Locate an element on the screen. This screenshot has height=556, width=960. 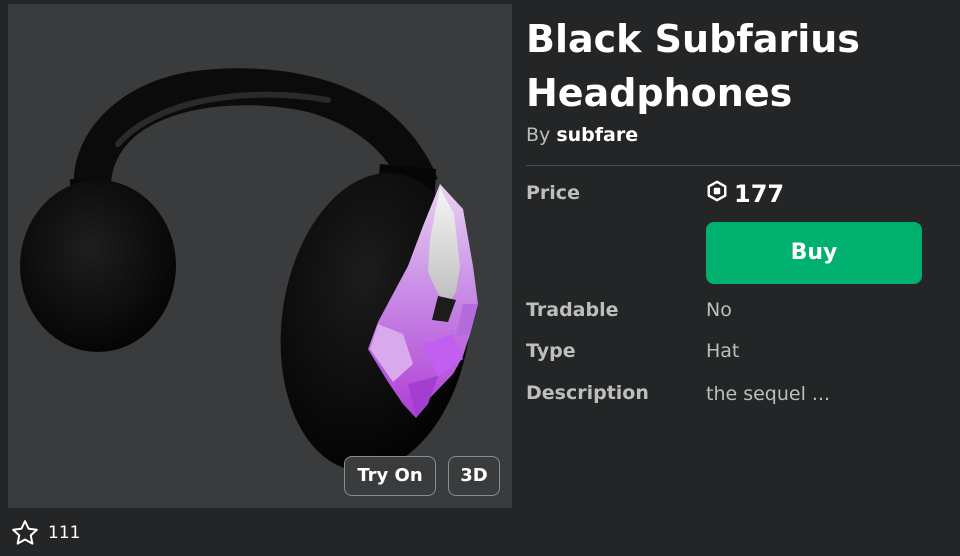
item-title: Black Subfarius Headphones is located at coordinates (693, 66).